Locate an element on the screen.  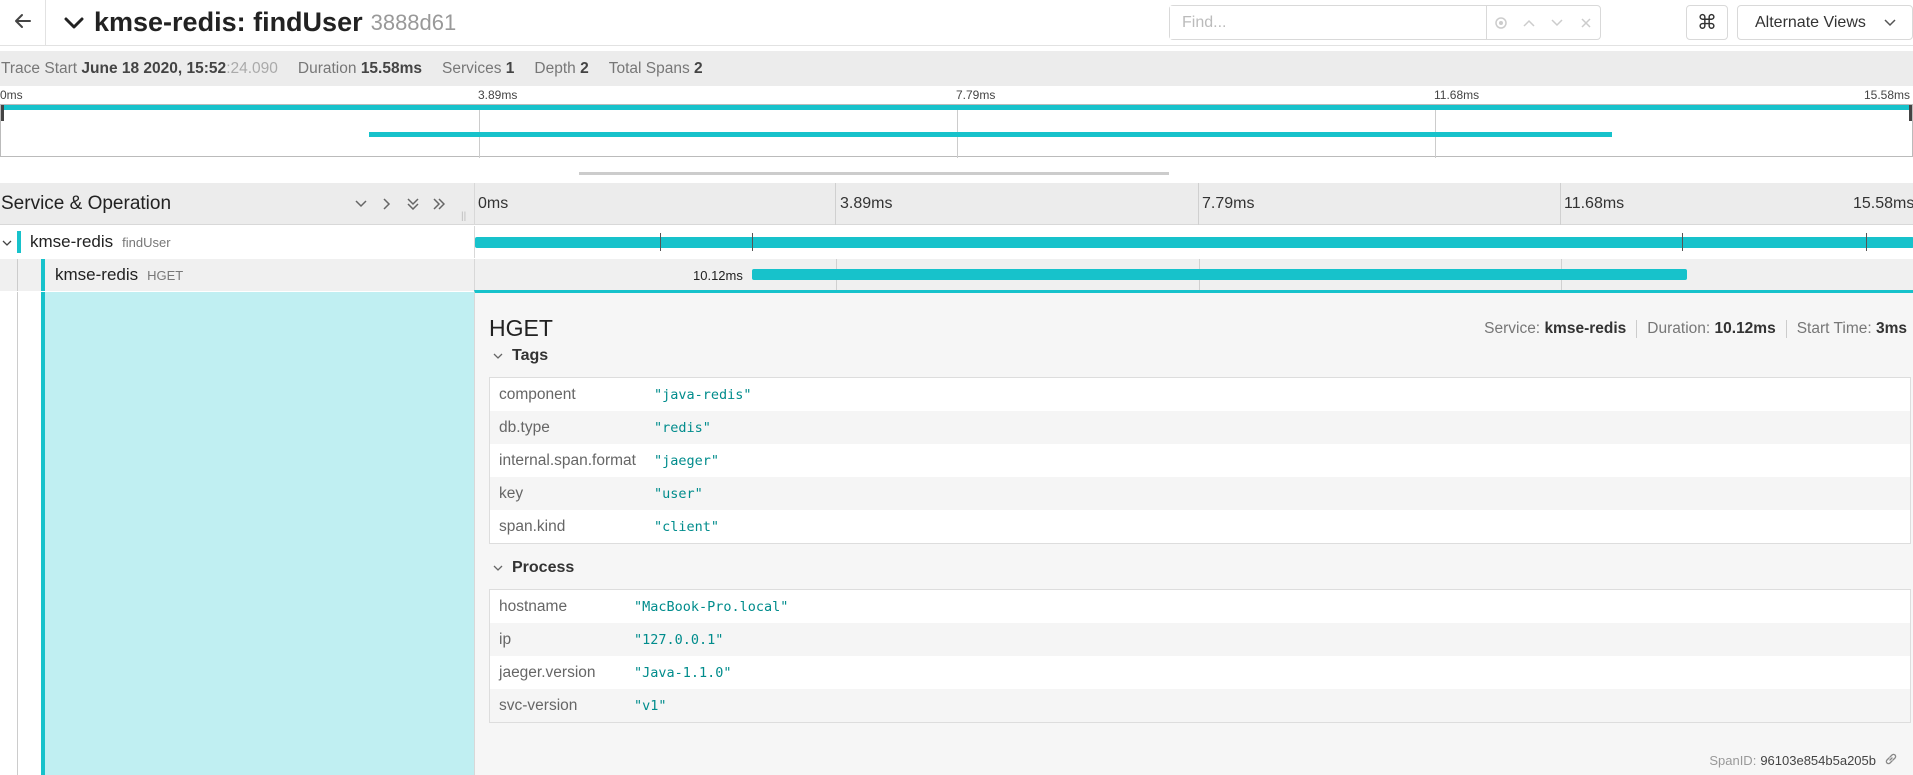
span-name-cell: kmse-redis findUser is located at coordinates (237, 242).